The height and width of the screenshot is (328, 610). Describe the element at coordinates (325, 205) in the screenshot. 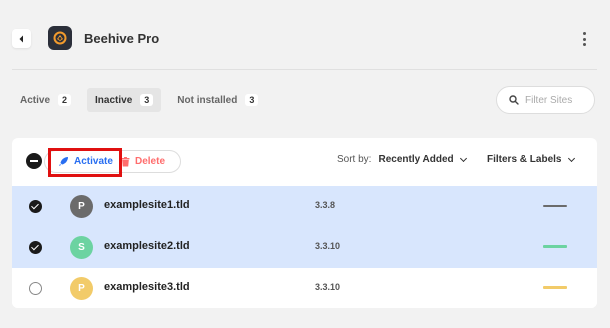

I see `plugin-version: 3.3.8` at that location.